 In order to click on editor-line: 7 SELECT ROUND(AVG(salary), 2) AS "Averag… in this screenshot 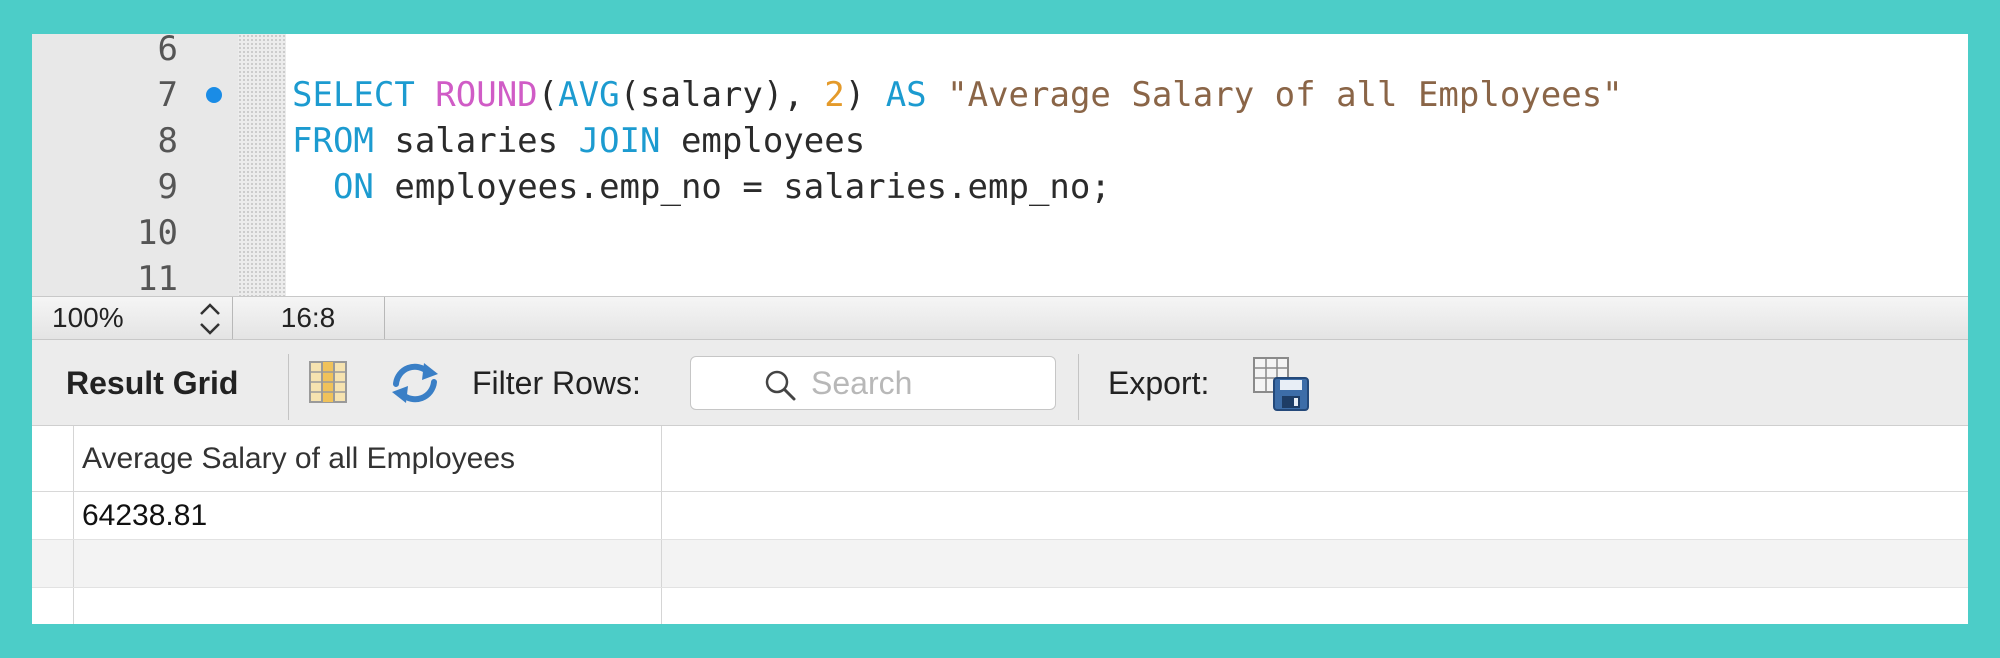, I will do `click(1000, 95)`.